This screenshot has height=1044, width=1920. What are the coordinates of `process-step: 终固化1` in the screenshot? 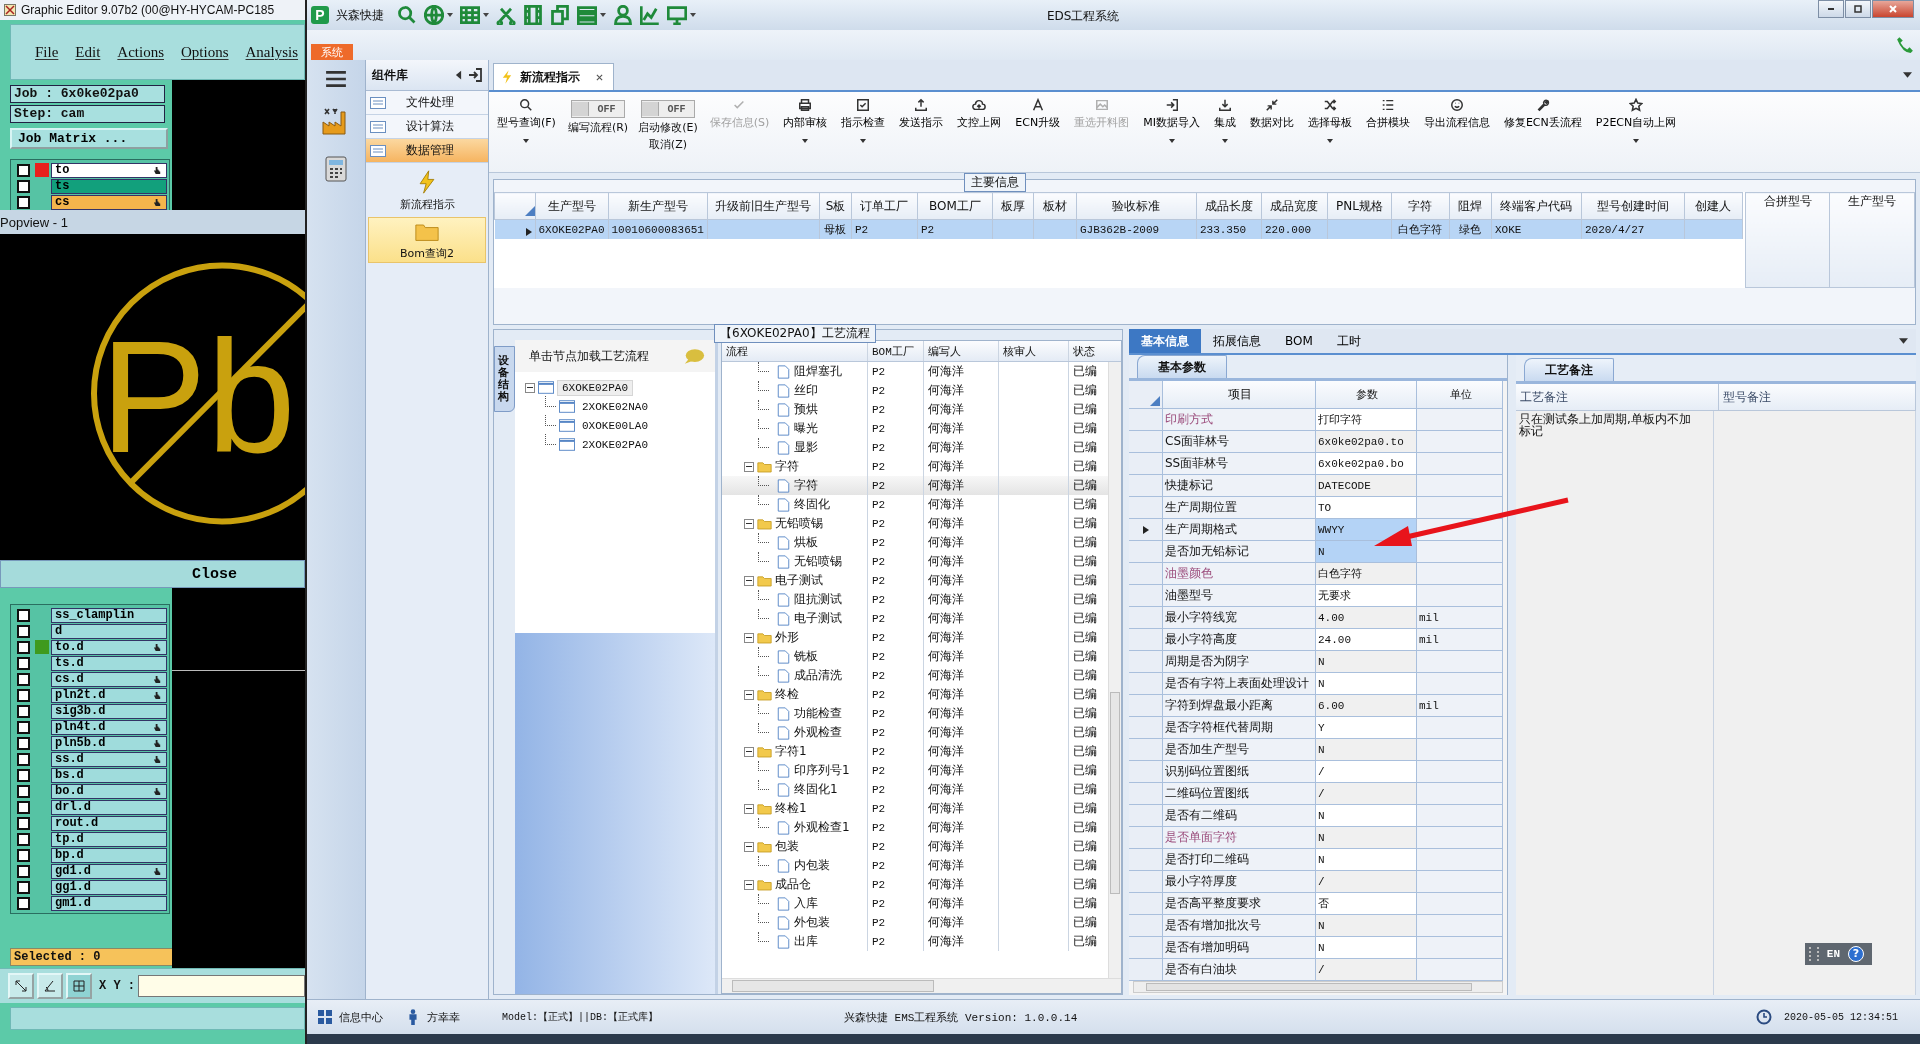 It's located at (816, 789).